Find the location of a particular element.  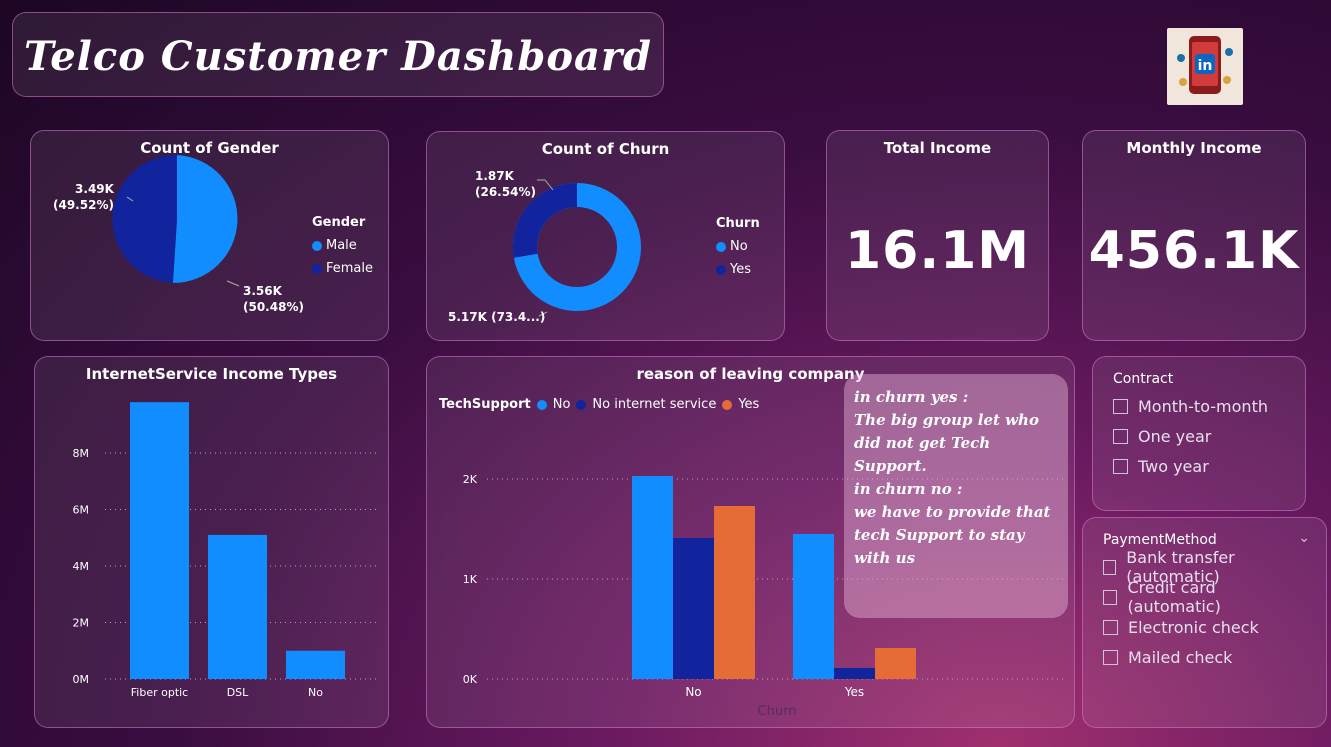

legend-item-yes: Yes is located at coordinates (738, 269).